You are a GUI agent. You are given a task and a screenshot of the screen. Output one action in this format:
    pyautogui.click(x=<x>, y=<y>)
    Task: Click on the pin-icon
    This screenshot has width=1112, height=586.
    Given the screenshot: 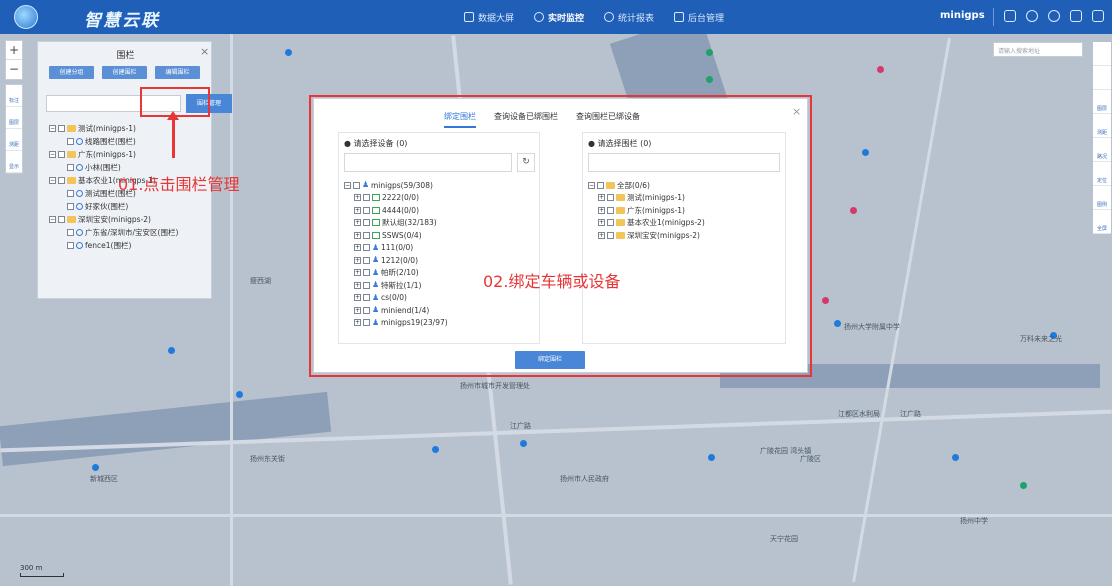 What is the action you would take?
    pyautogui.click(x=1102, y=54)
    